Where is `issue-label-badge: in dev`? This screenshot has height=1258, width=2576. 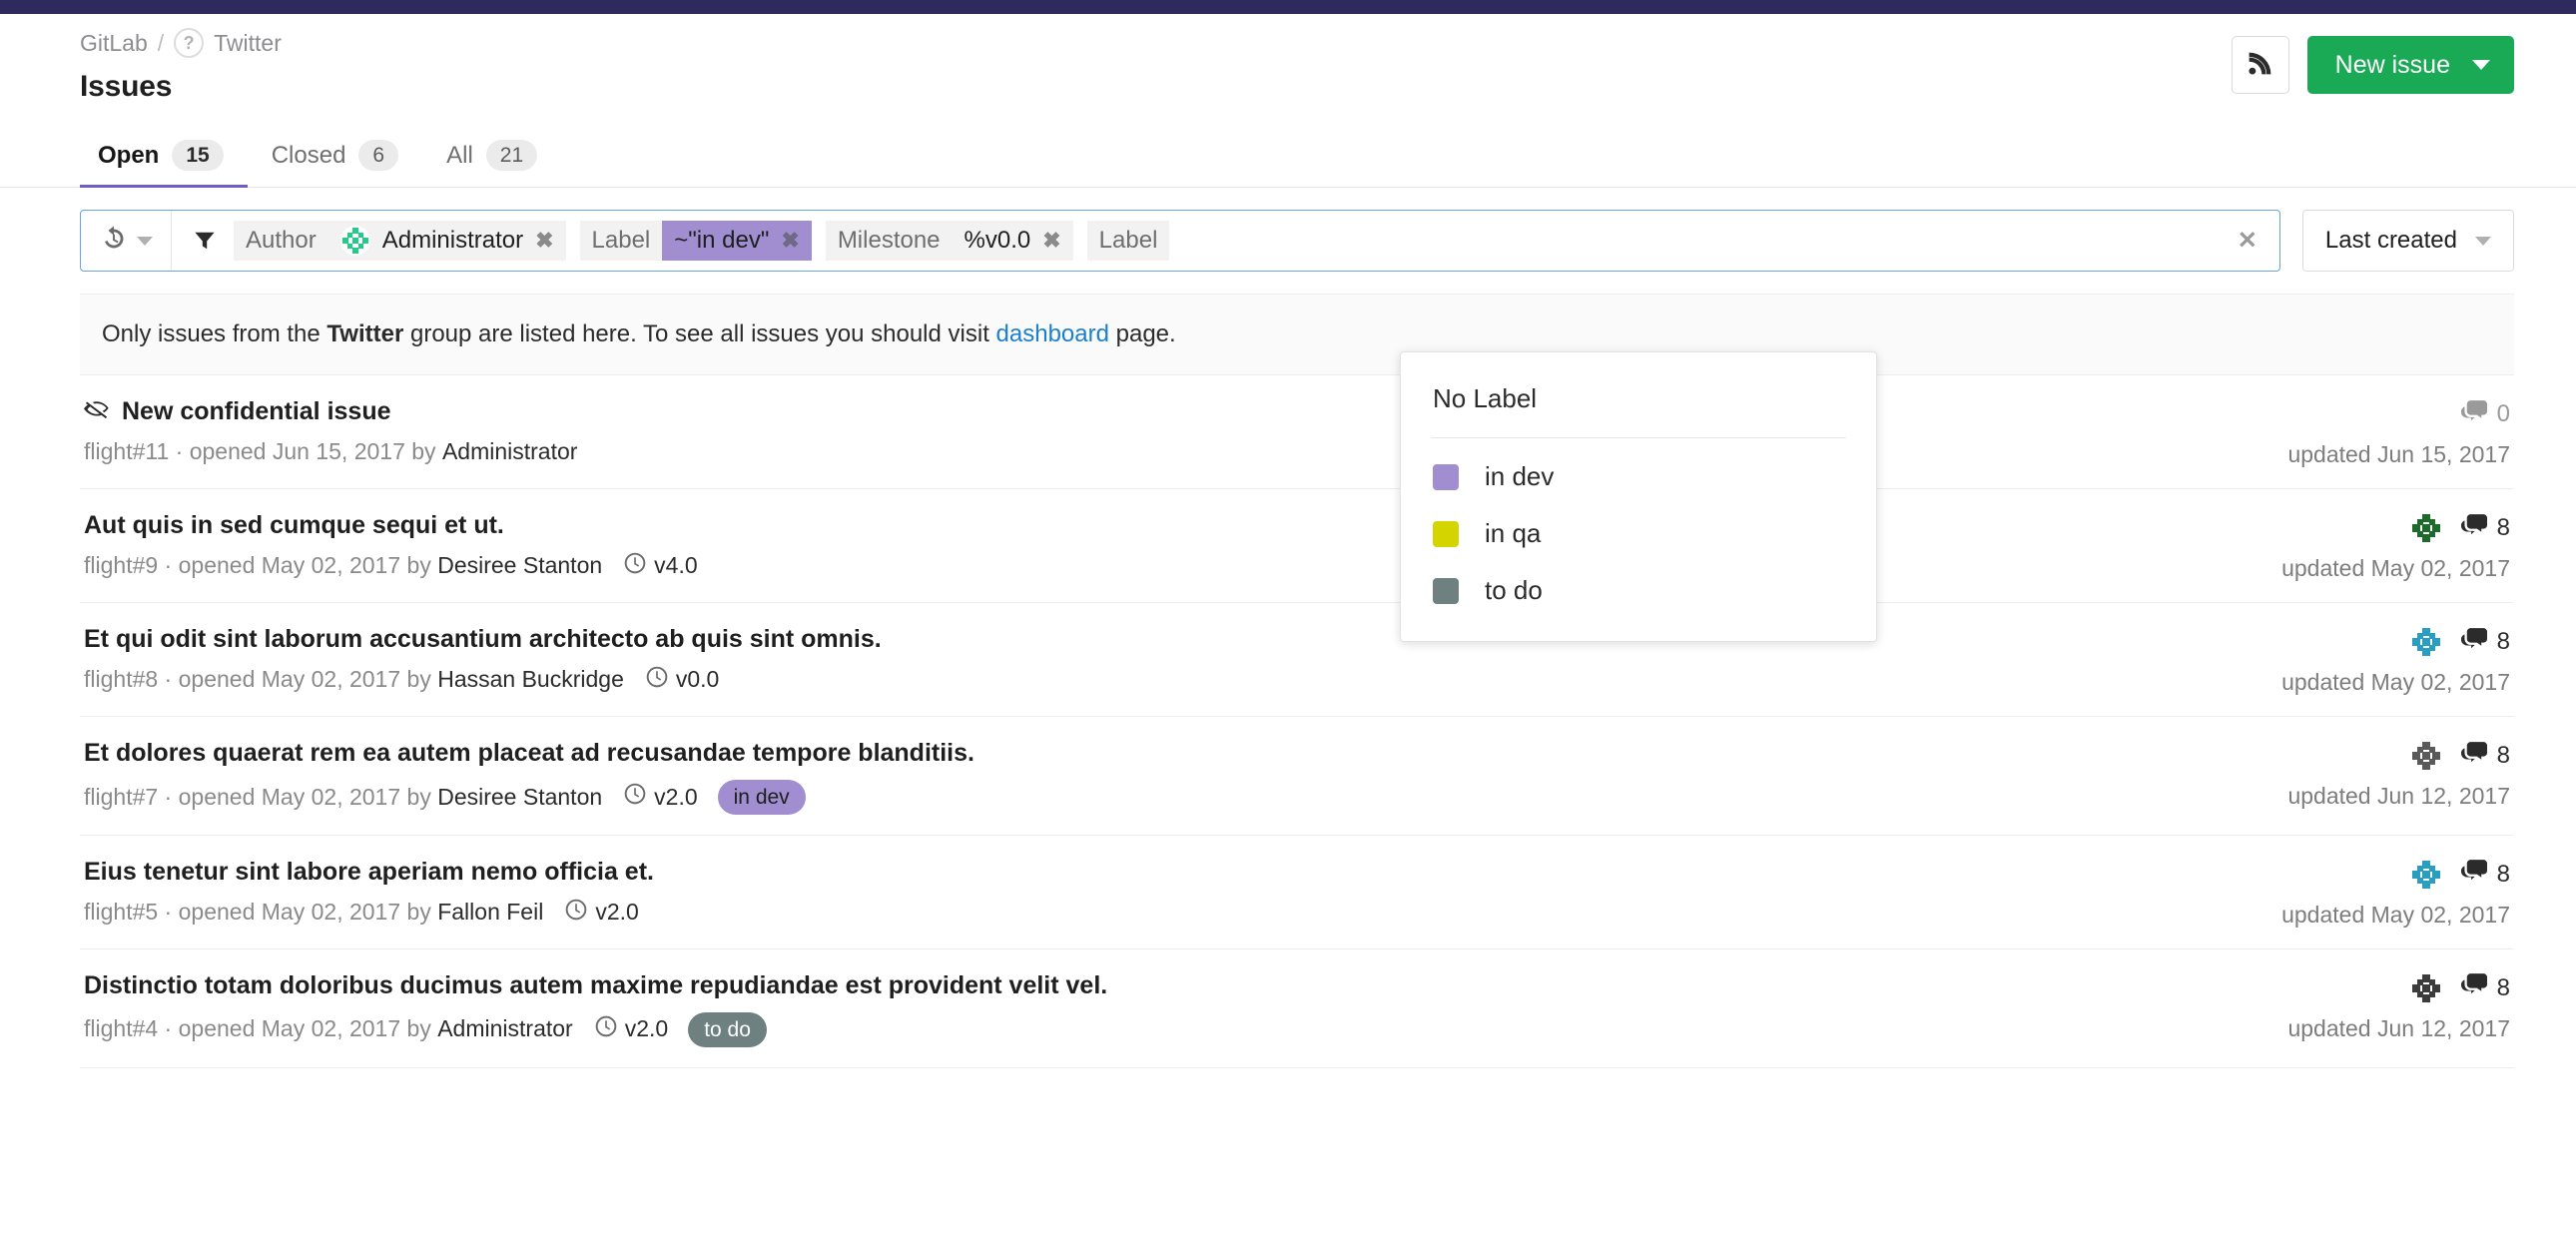 issue-label-badge: in dev is located at coordinates (761, 797).